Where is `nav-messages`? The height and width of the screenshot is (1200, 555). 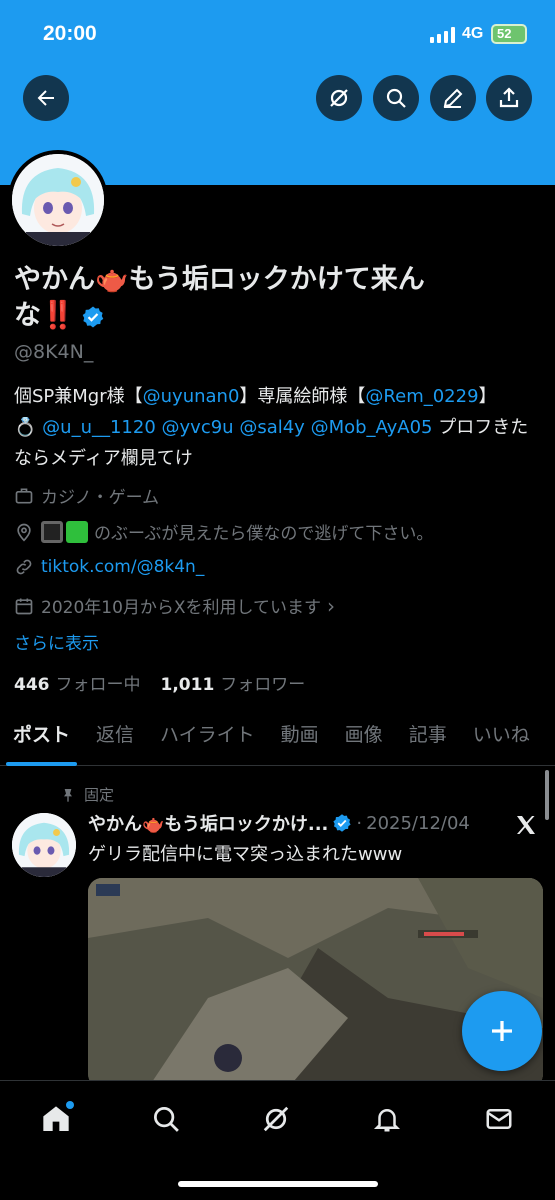
nav-messages is located at coordinates (499, 1119).